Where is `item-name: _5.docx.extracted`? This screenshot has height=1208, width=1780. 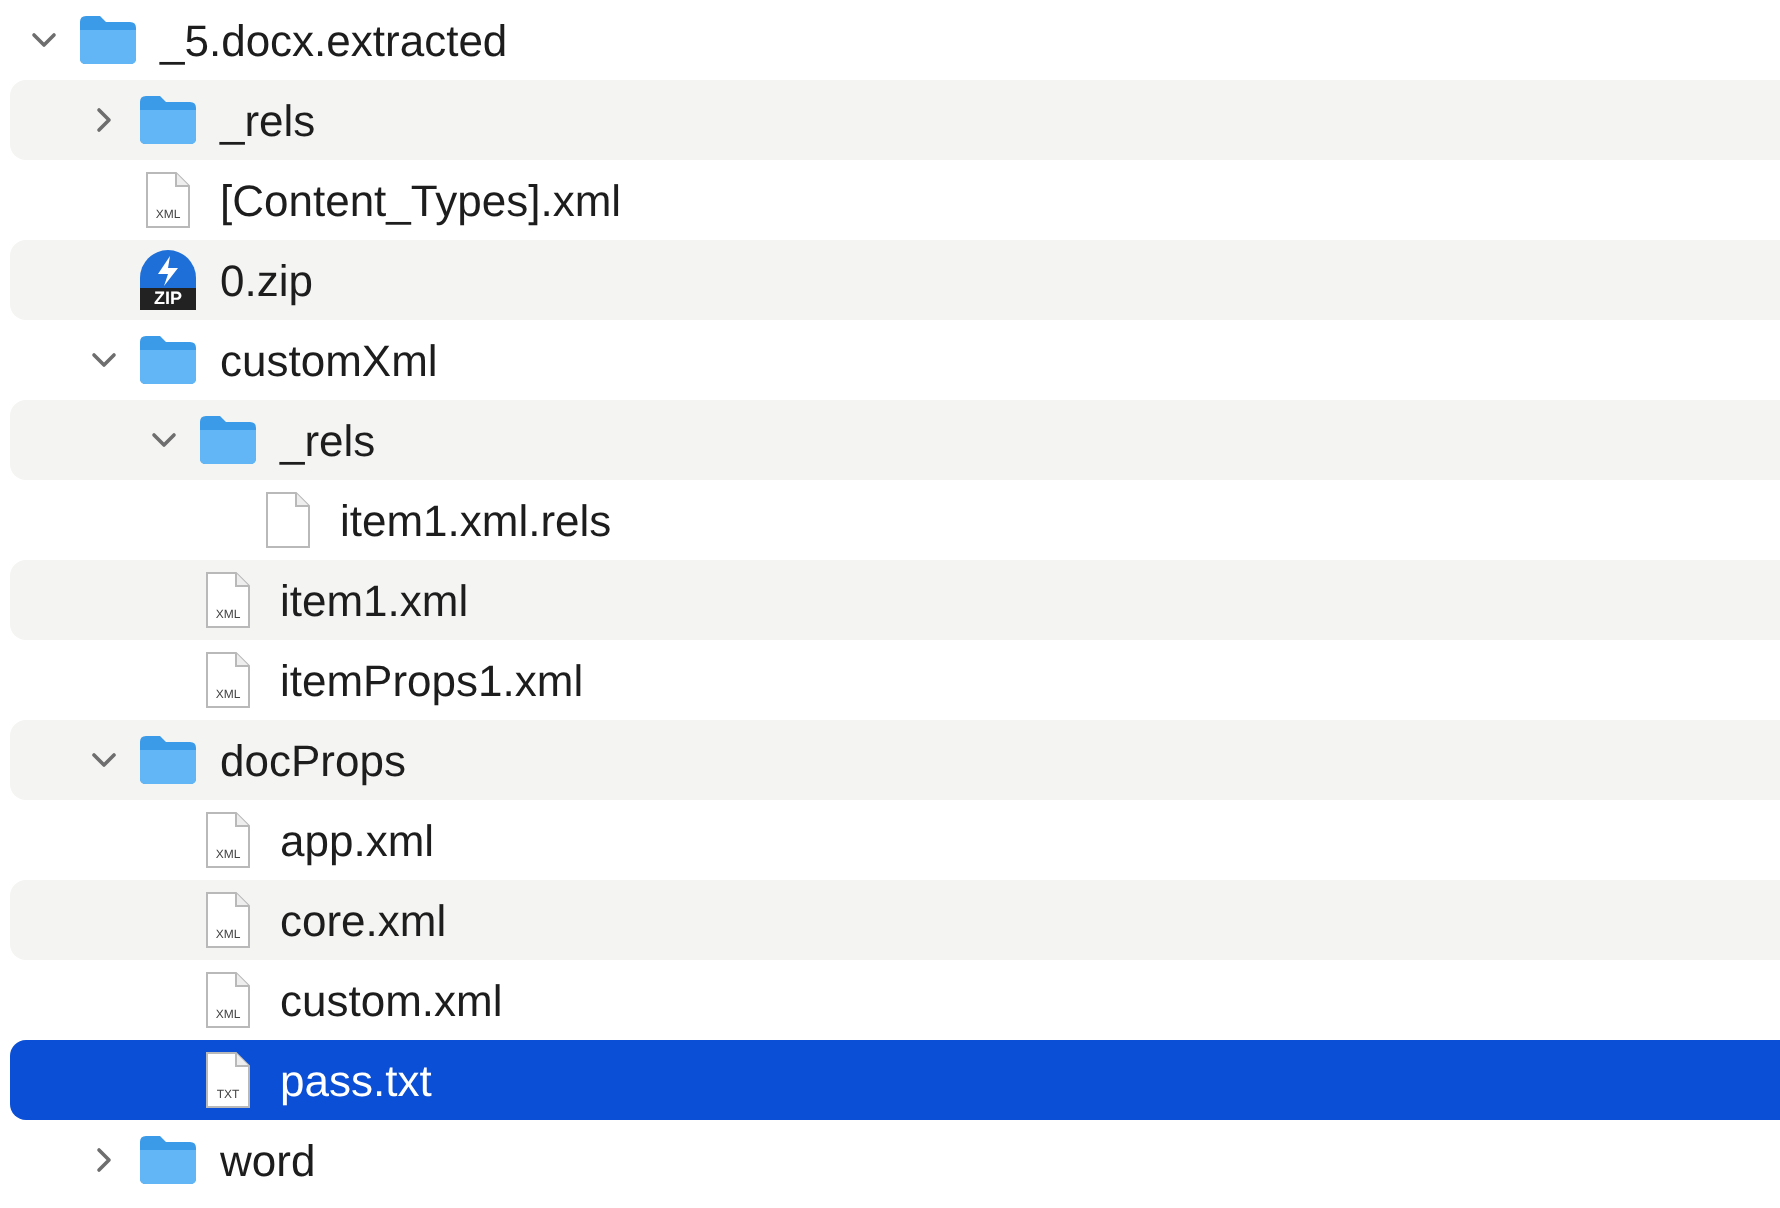 item-name: _5.docx.extracted is located at coordinates (334, 41).